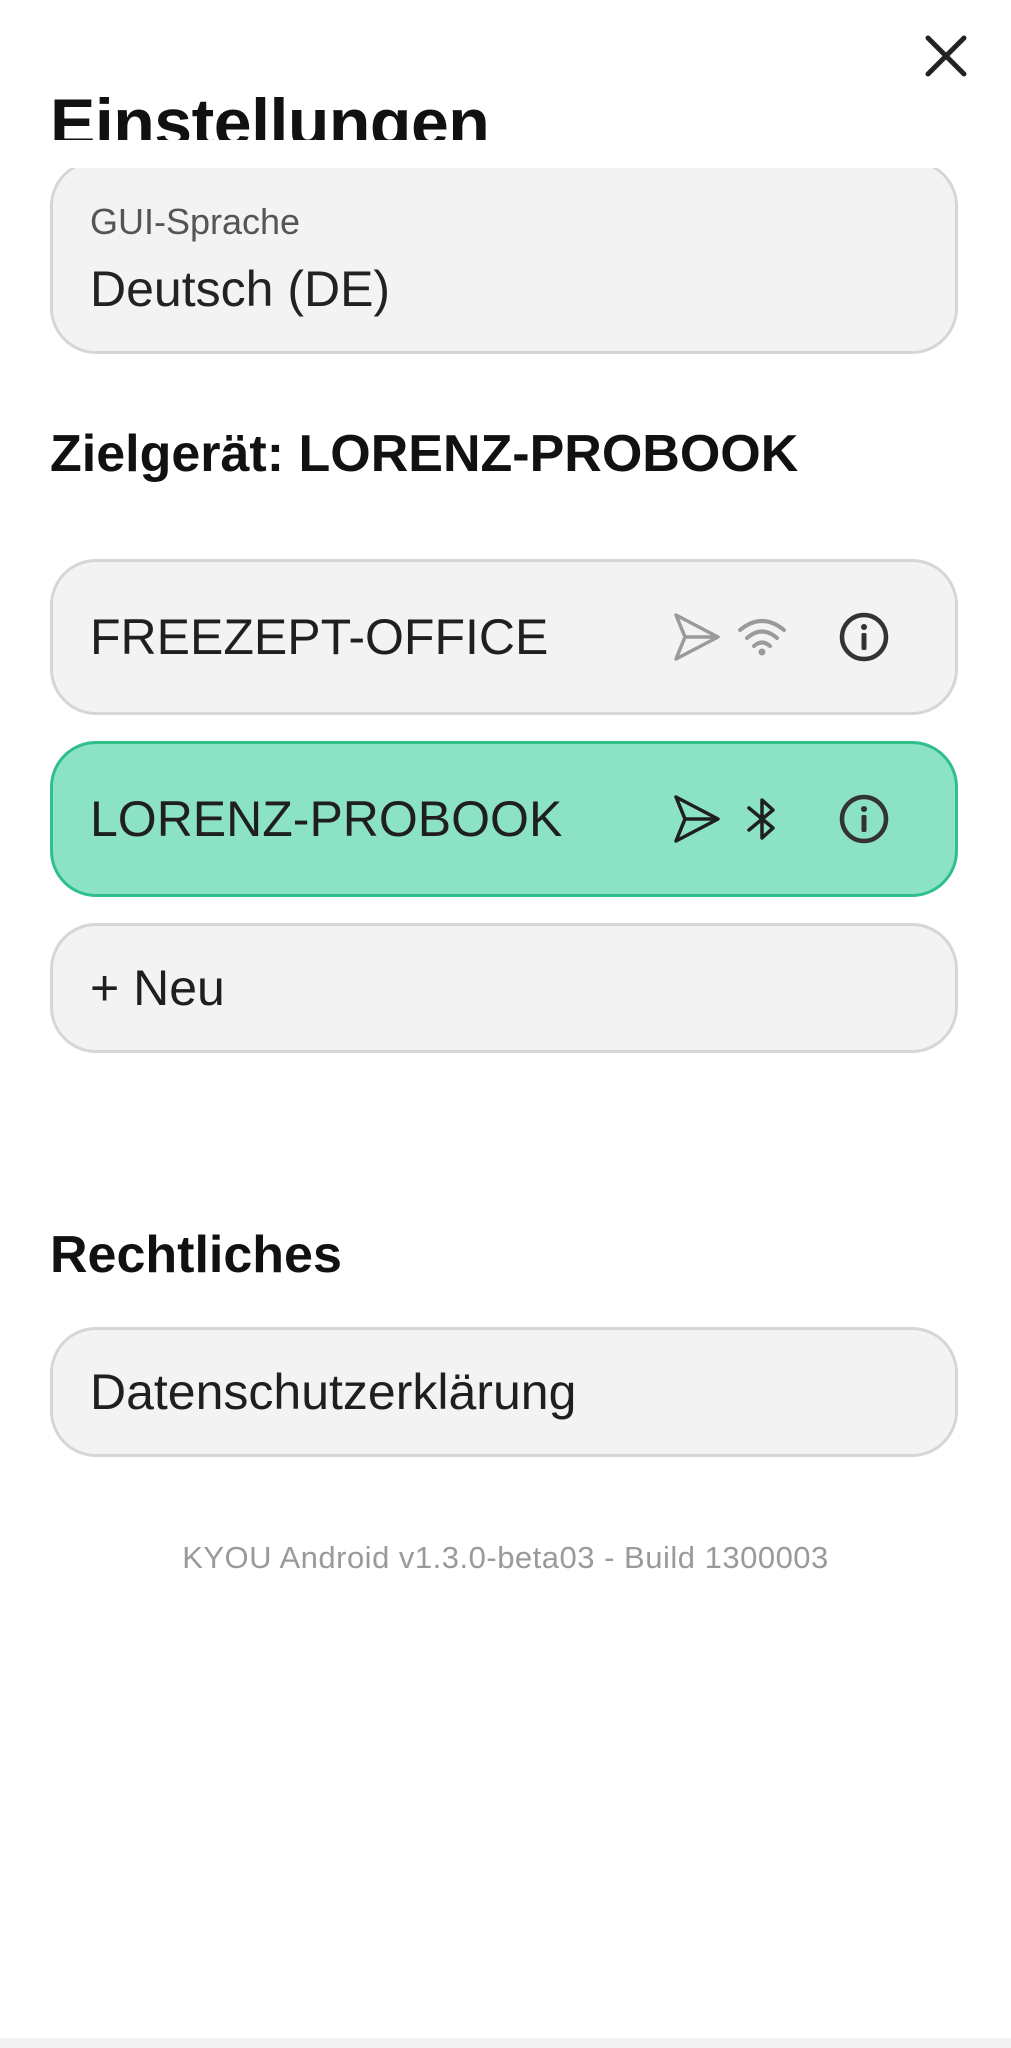 The width and height of the screenshot is (1011, 2048). What do you see at coordinates (333, 1392) in the screenshot?
I see `privacy-policy-label: Datenschutzerklärung` at bounding box center [333, 1392].